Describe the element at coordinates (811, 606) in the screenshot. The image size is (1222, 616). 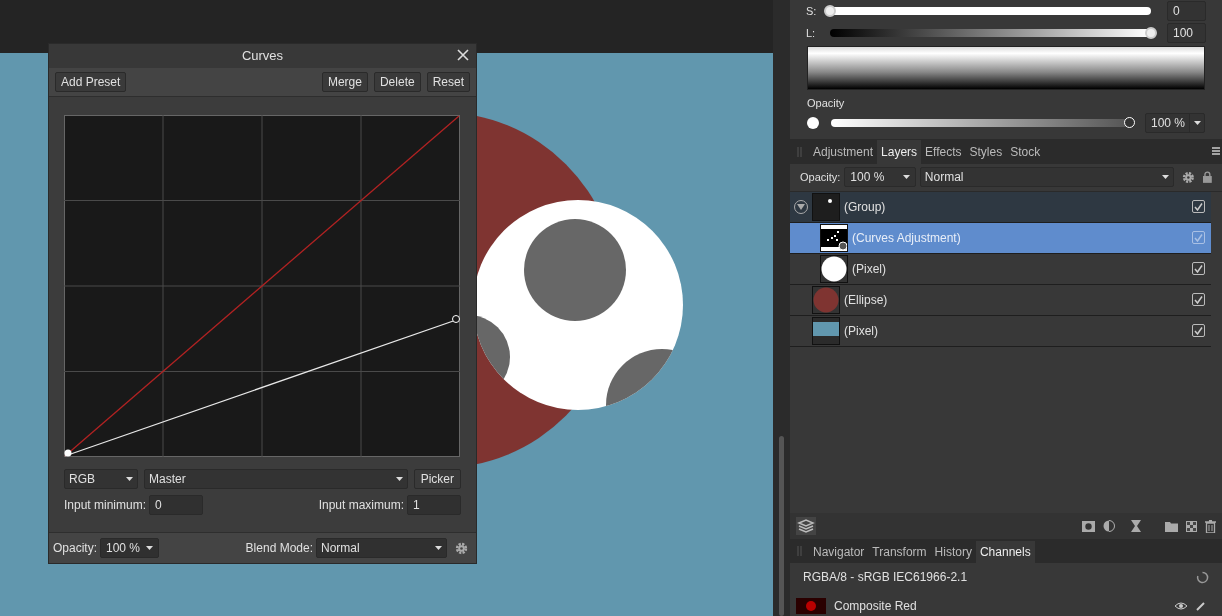
I see `channel-thumbnail` at that location.